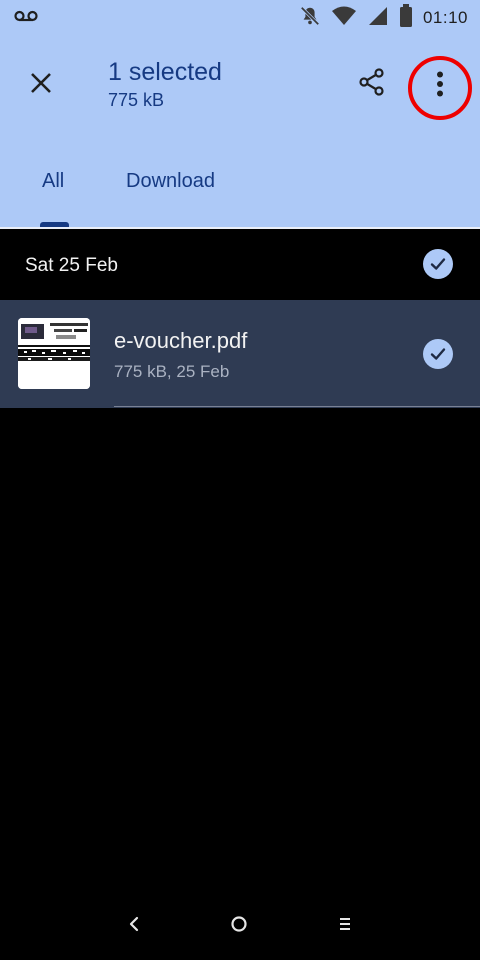 The height and width of the screenshot is (960, 480). I want to click on tab-all: All, so click(53, 181).